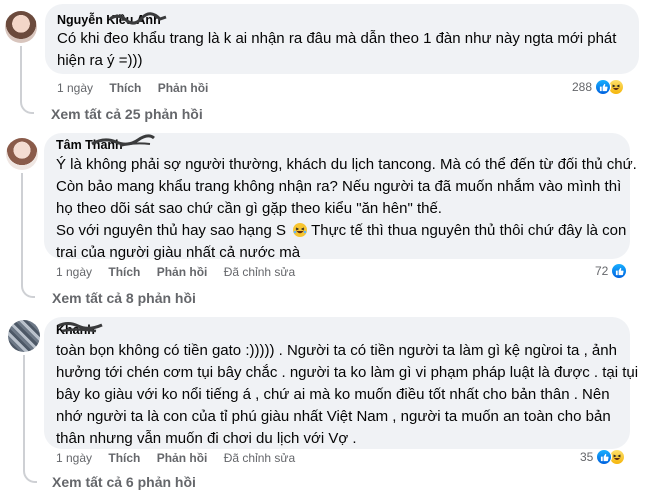 The width and height of the screenshot is (663, 500). Describe the element at coordinates (300, 230) in the screenshot. I see `laughing-emoji-icon` at that location.